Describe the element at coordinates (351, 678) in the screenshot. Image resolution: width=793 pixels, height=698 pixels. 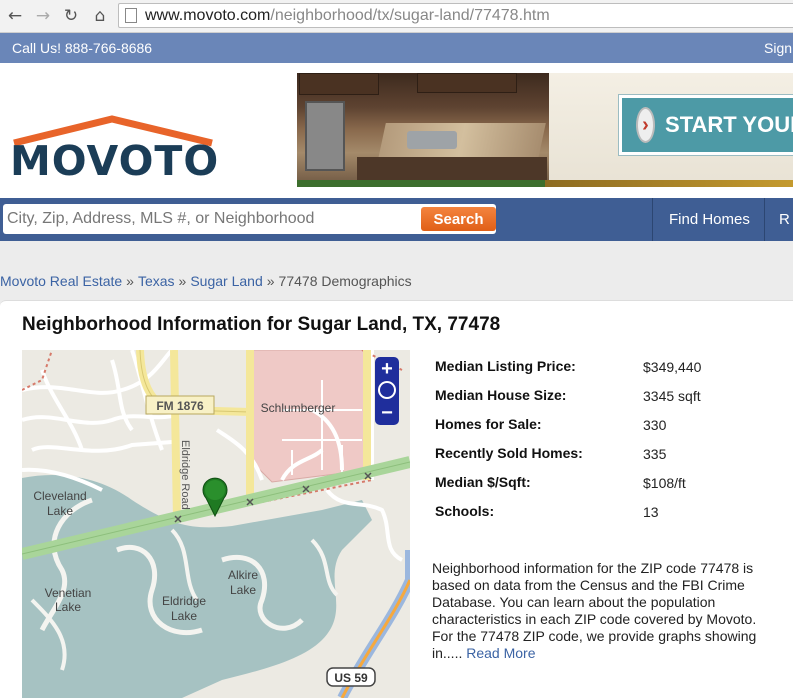
I see `map-label-us59: US 59` at that location.